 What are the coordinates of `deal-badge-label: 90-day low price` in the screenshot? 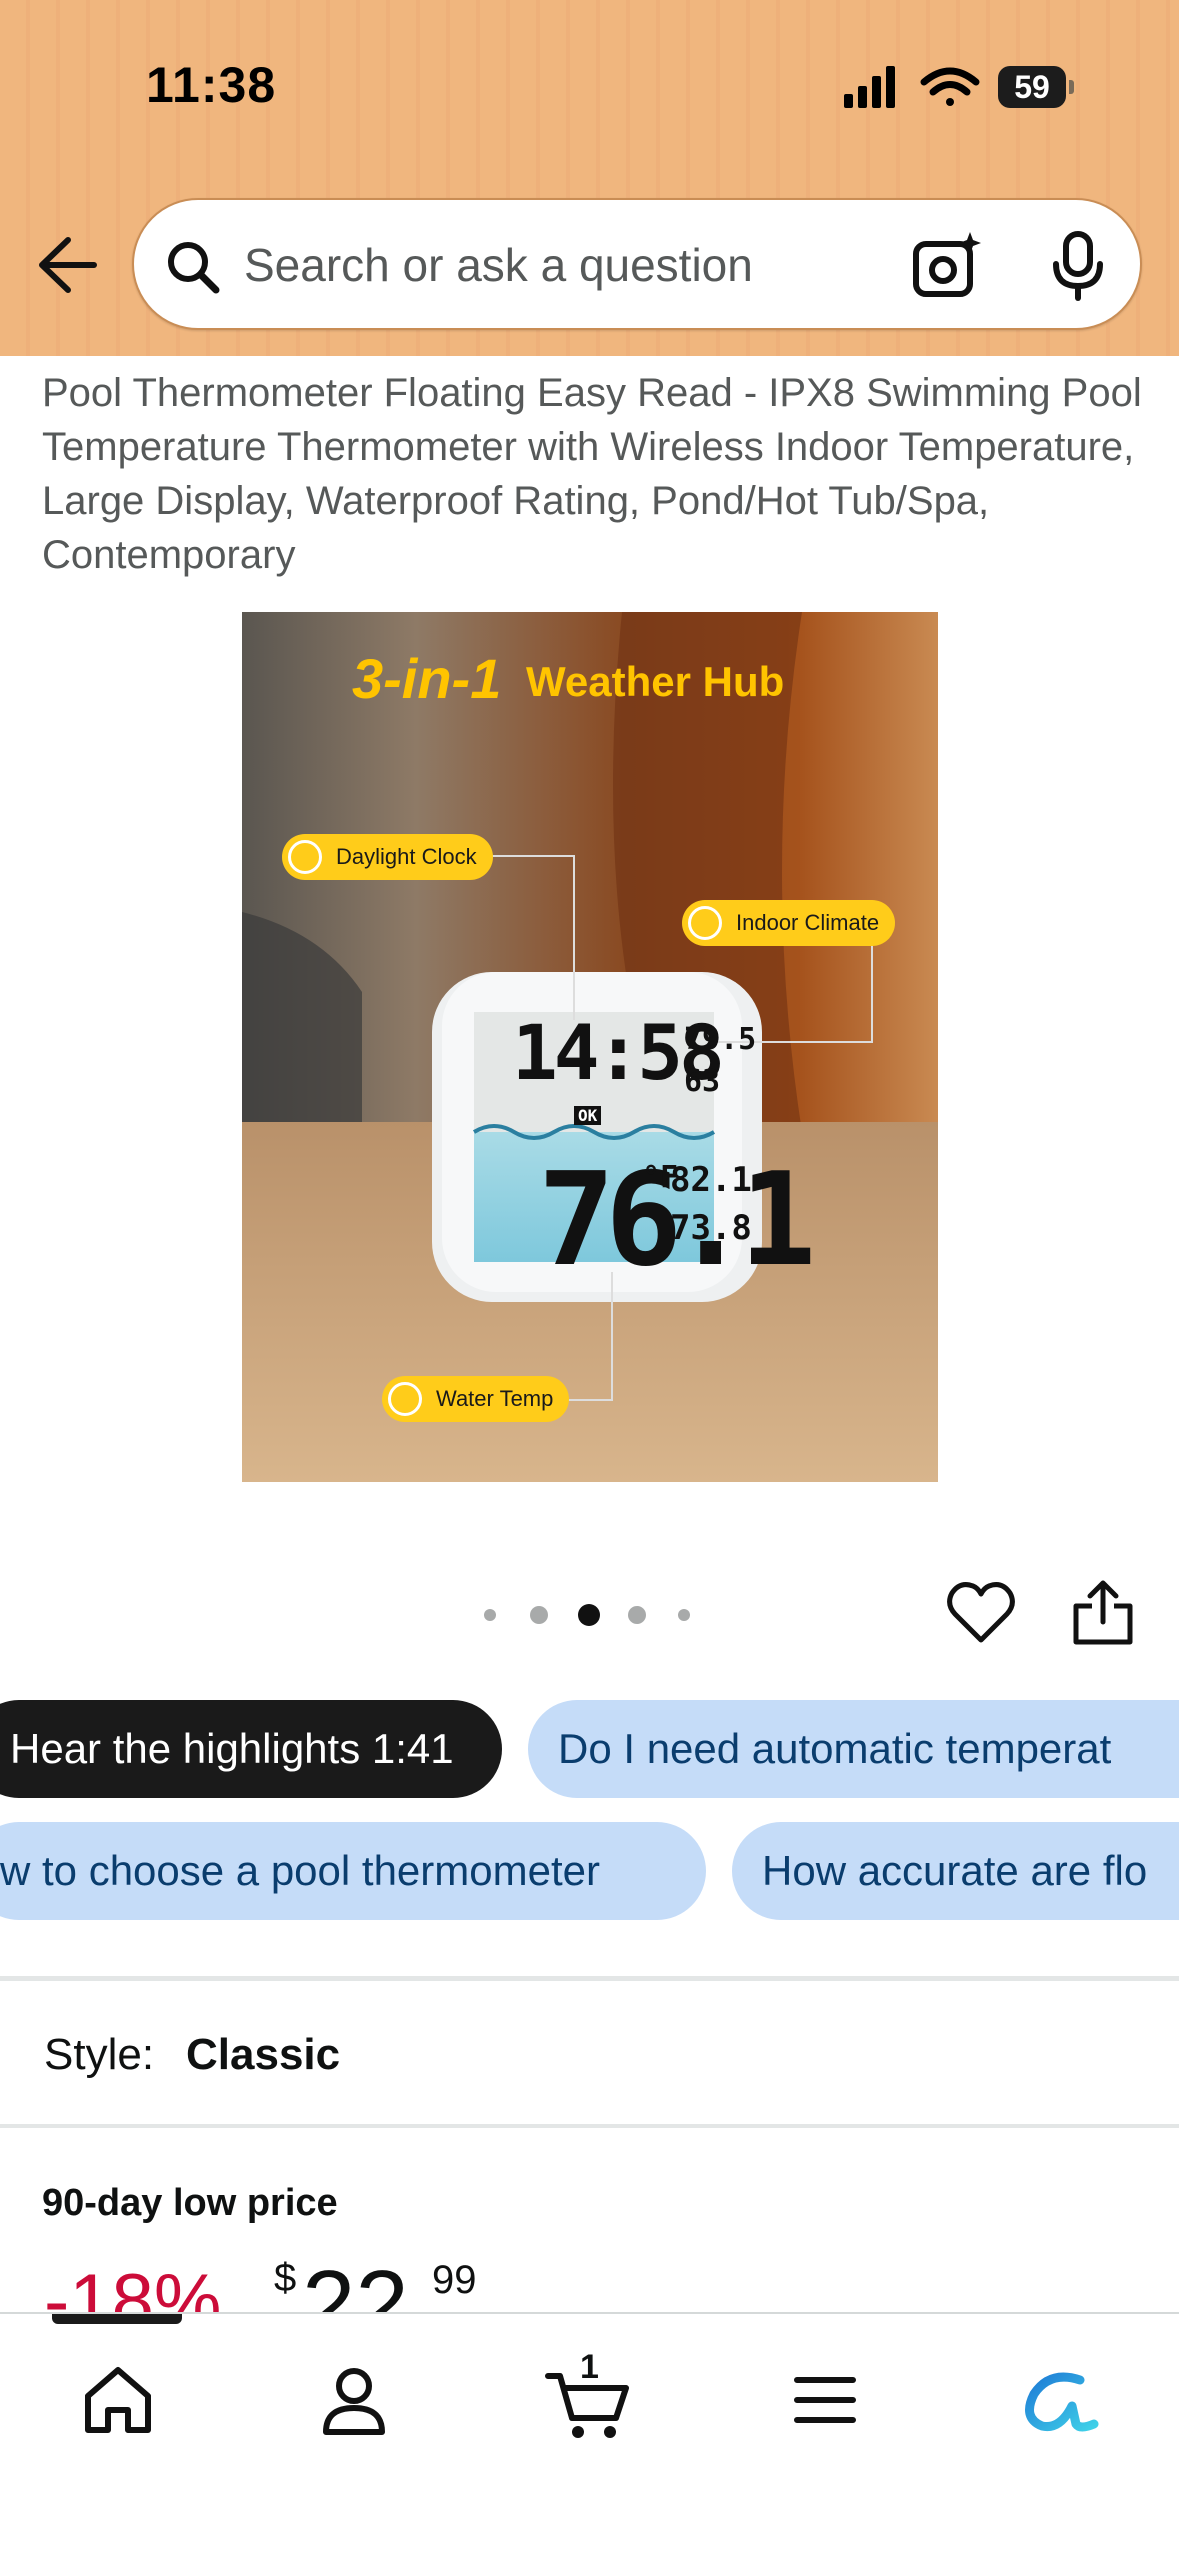 It's located at (190, 2203).